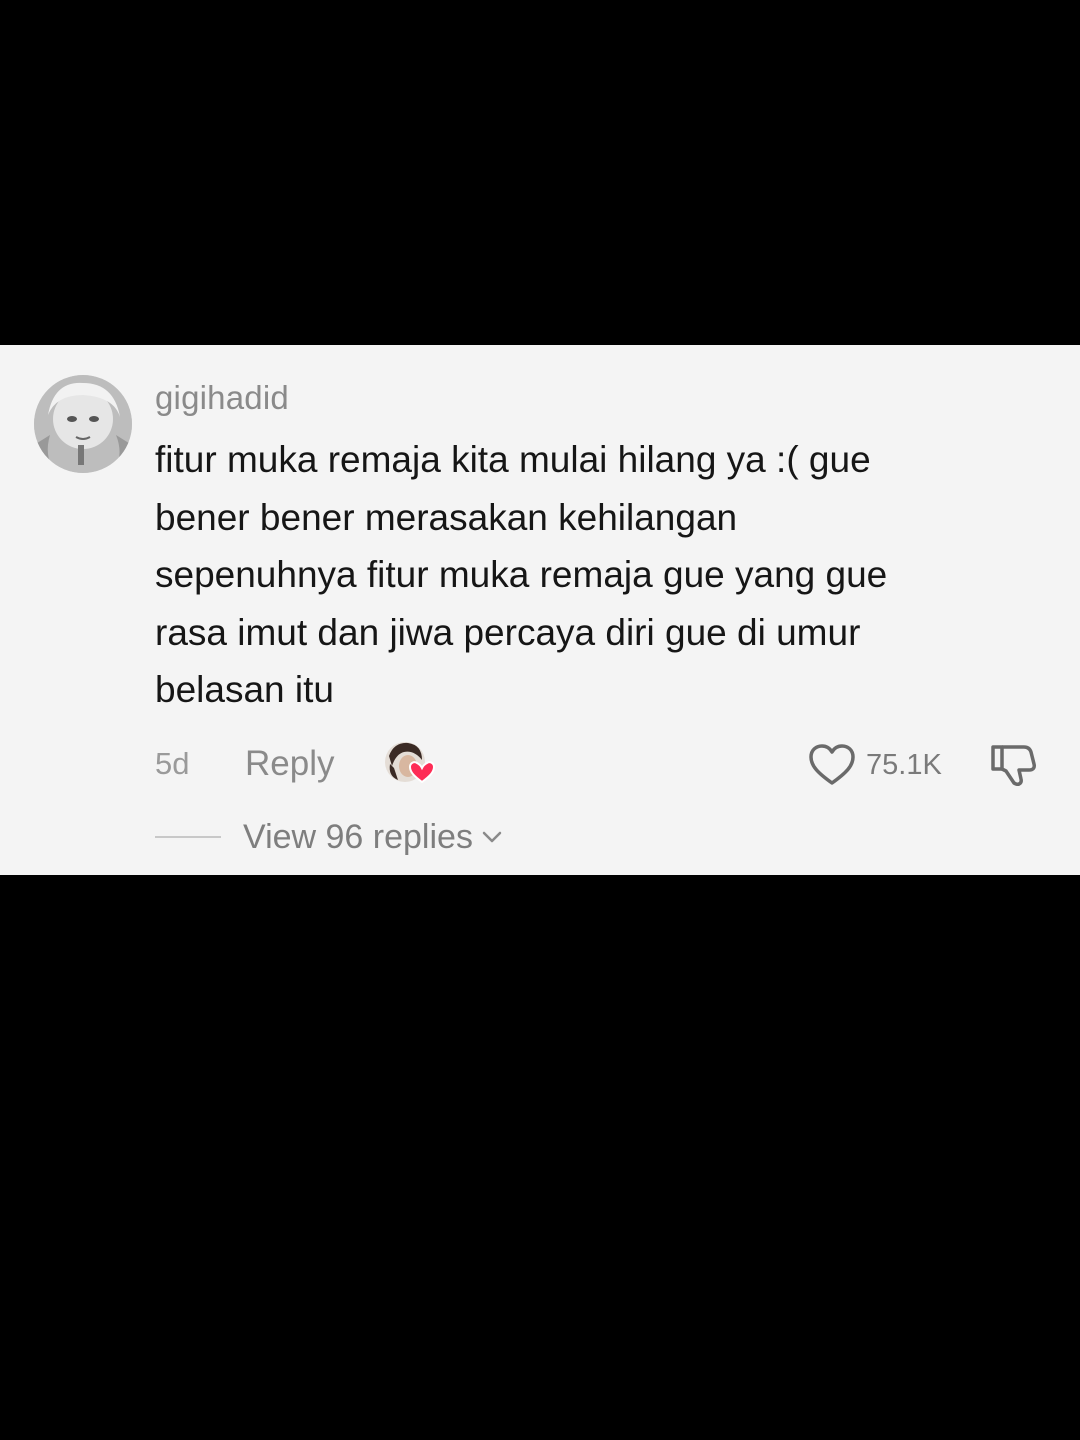  I want to click on comment-timestamp: 5d, so click(172, 763).